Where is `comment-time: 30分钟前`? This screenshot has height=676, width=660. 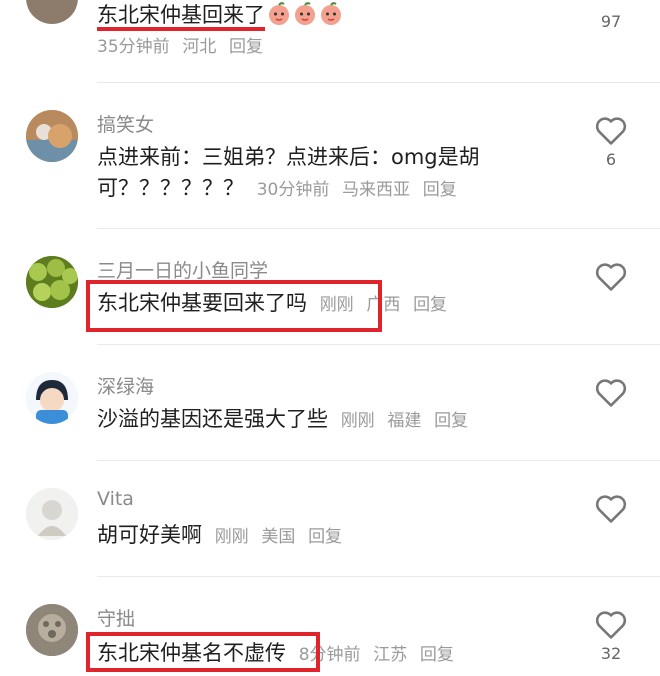
comment-time: 30分钟前 is located at coordinates (293, 190).